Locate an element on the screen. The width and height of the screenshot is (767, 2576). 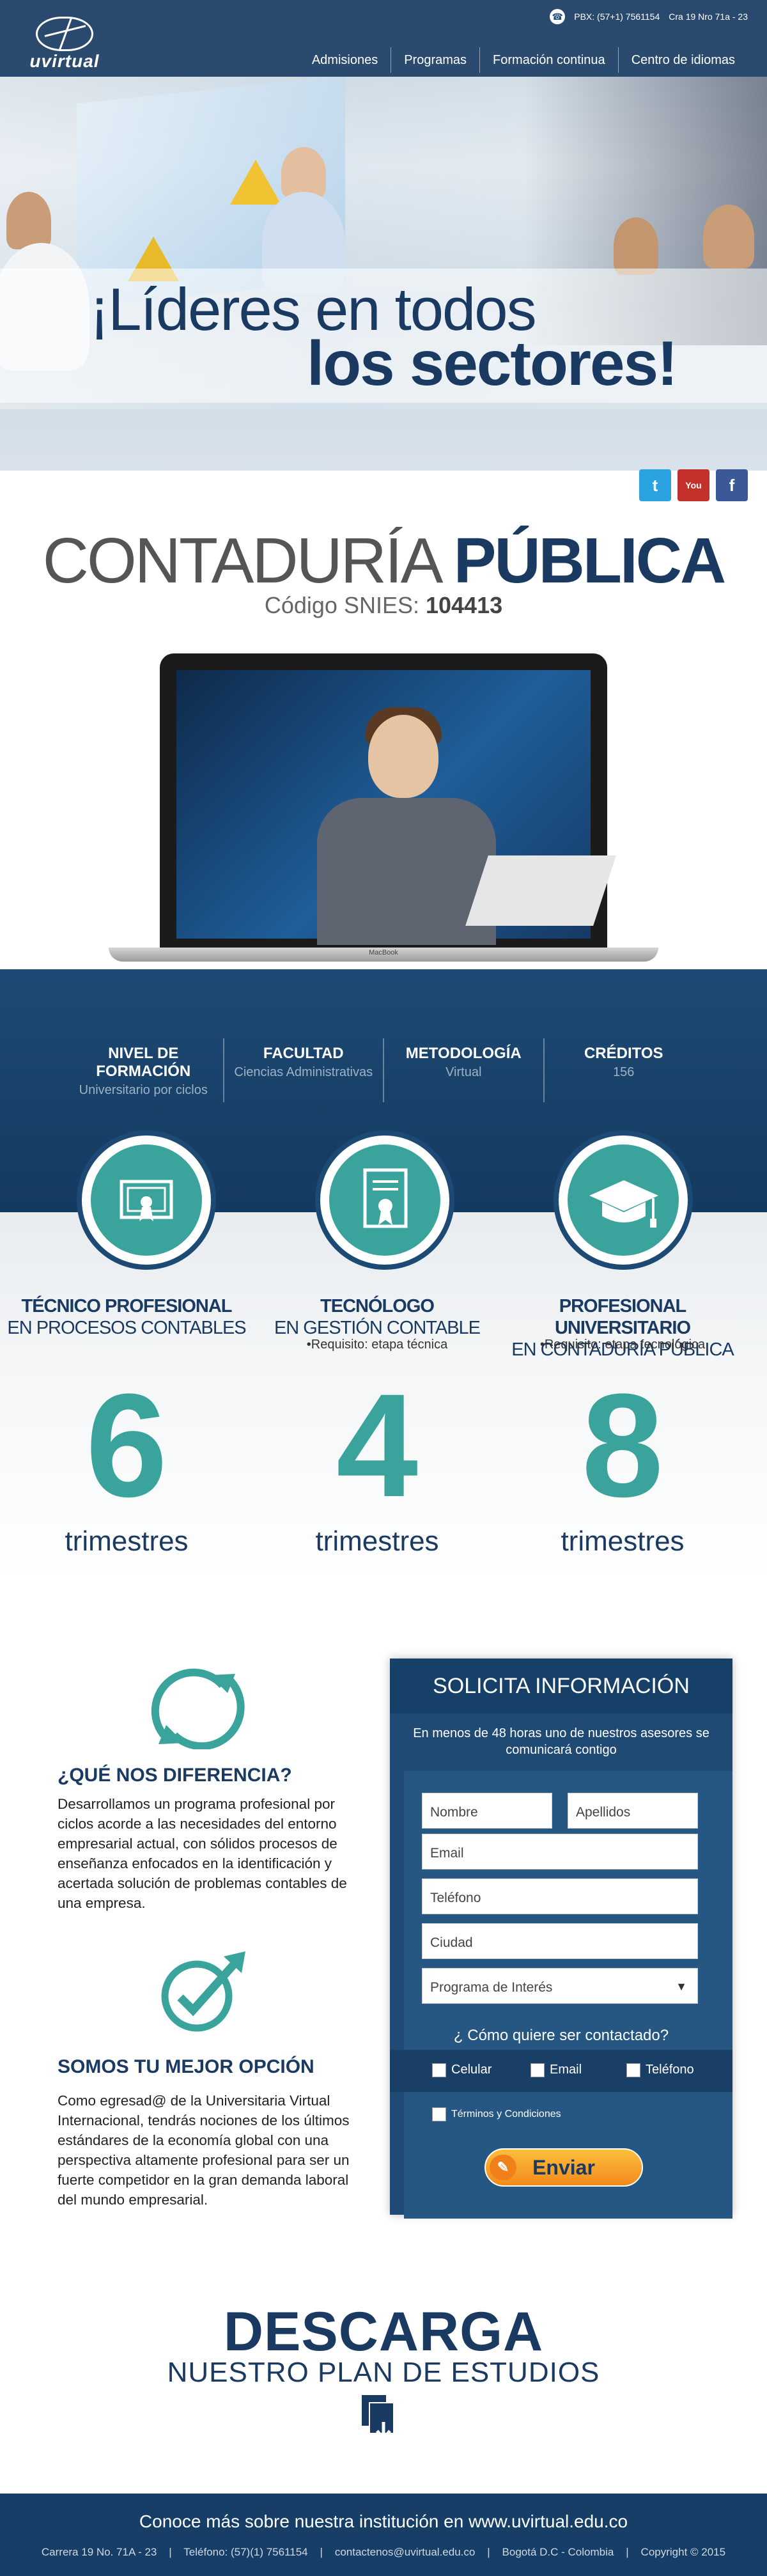
telefono-field: Teléfono is located at coordinates (560, 1896).